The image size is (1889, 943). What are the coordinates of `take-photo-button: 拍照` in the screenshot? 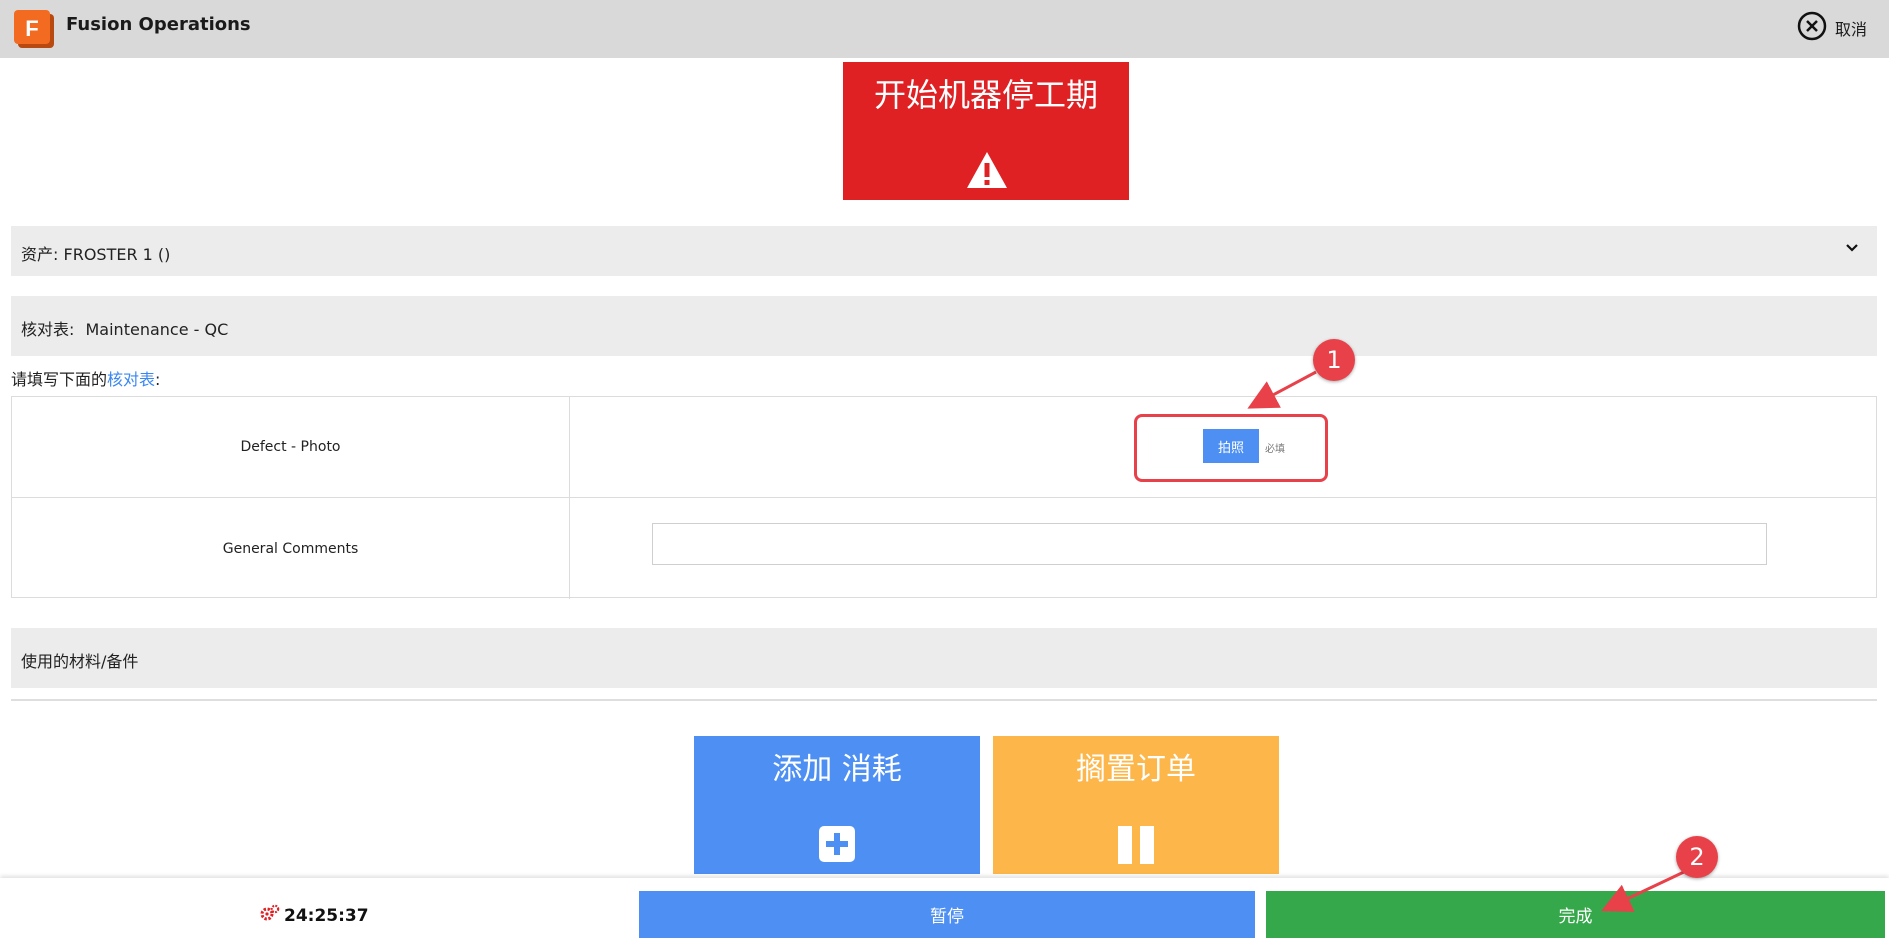 It's located at (1231, 446).